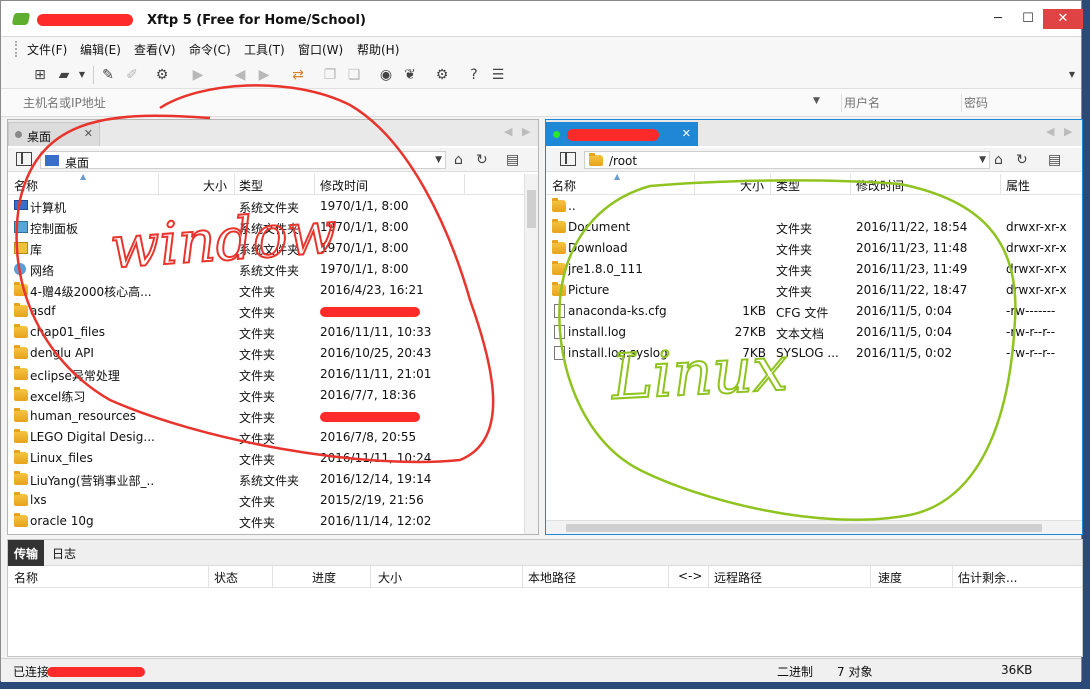 Image resolution: width=1090 pixels, height=689 pixels. What do you see at coordinates (814, 248) in the screenshot?
I see `table-row: Download 文件夹 2016/11/23, 11:48 drwxr-xr-x` at bounding box center [814, 248].